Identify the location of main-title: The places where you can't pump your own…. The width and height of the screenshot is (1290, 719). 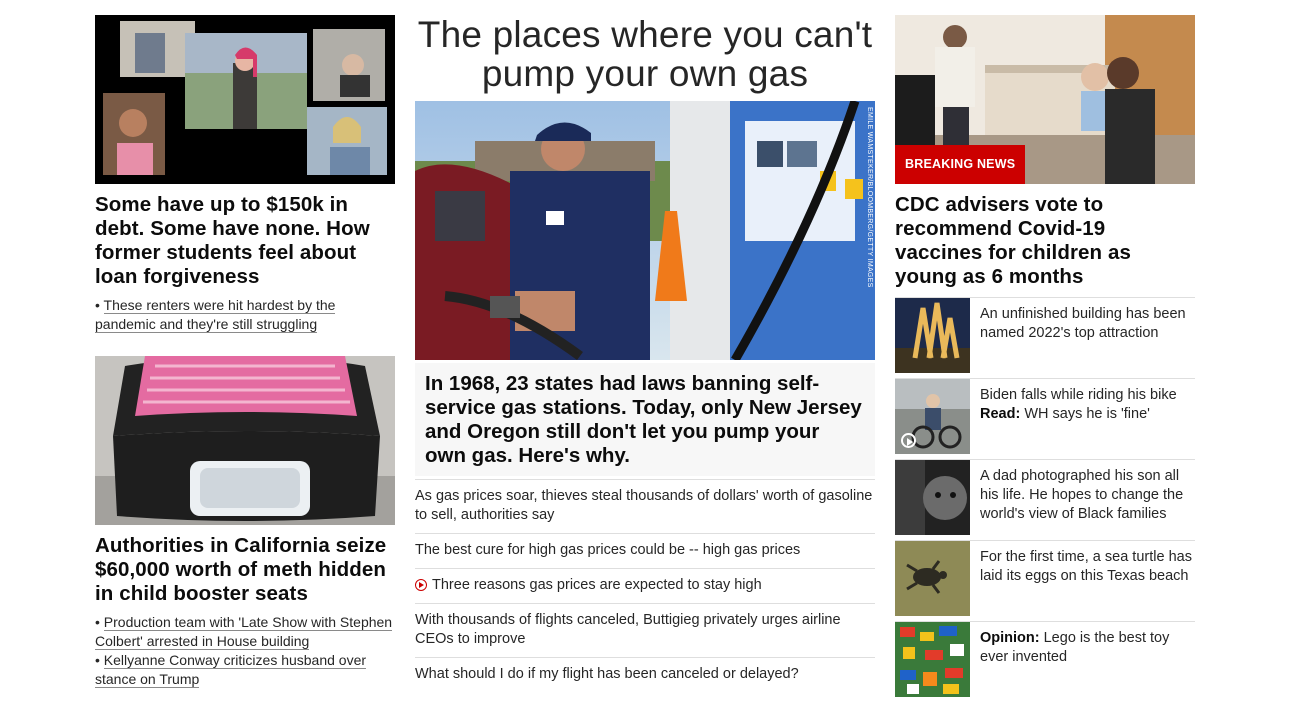
(645, 54).